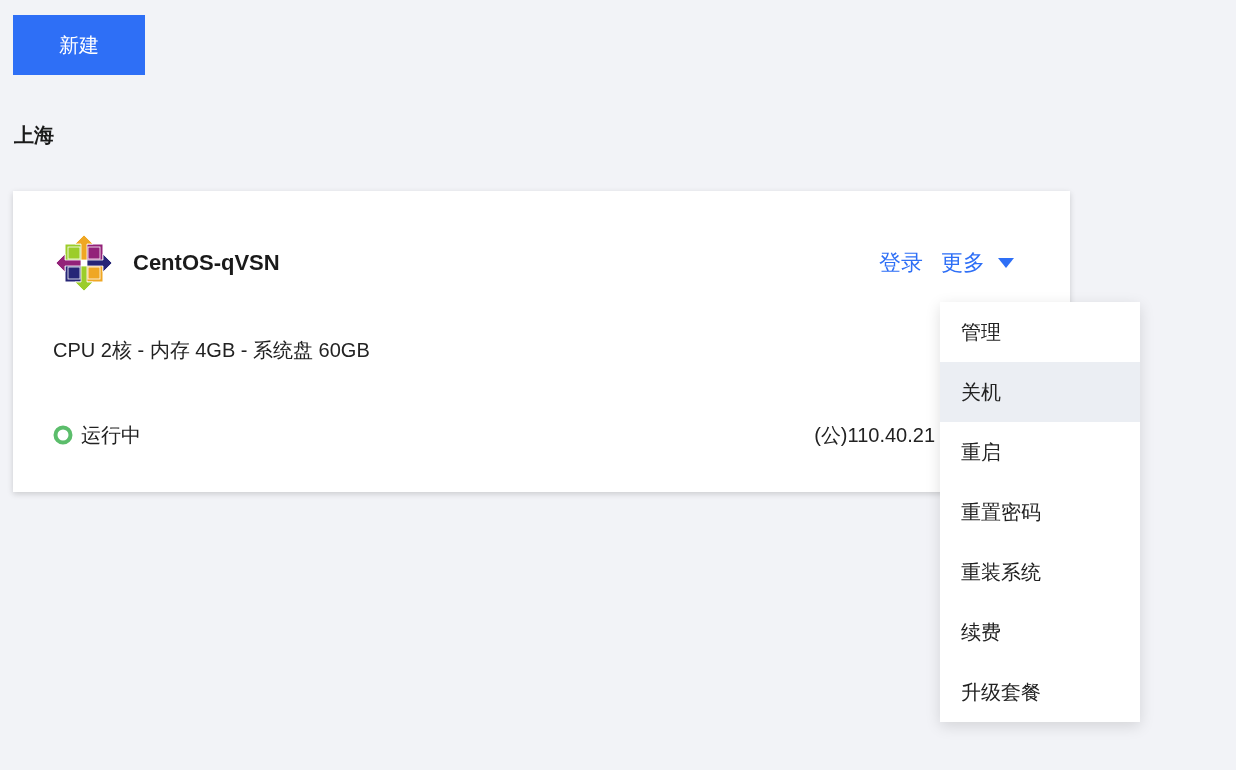 This screenshot has width=1236, height=770. Describe the element at coordinates (206, 263) in the screenshot. I see `server-name: CentOS-qVSN` at that location.